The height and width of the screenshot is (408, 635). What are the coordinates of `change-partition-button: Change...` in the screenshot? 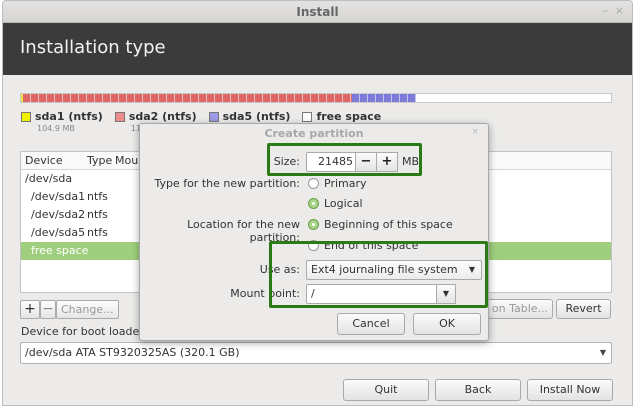 It's located at (87, 309).